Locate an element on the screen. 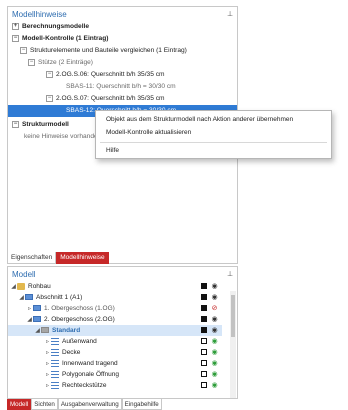  tree-row-stuetze: − Stütze (2 Einträge) is located at coordinates (122, 63).